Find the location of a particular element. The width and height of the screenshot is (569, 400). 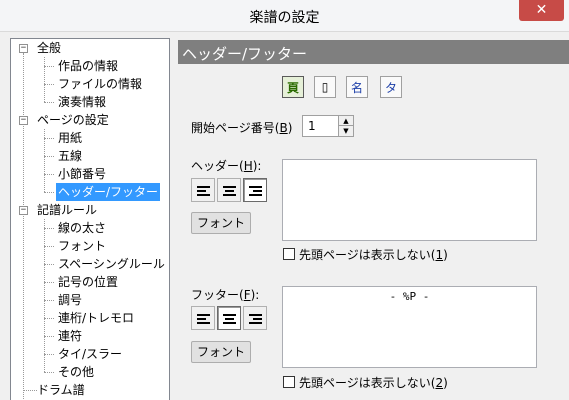

spin-down-icon: ▼ is located at coordinates (345, 131).